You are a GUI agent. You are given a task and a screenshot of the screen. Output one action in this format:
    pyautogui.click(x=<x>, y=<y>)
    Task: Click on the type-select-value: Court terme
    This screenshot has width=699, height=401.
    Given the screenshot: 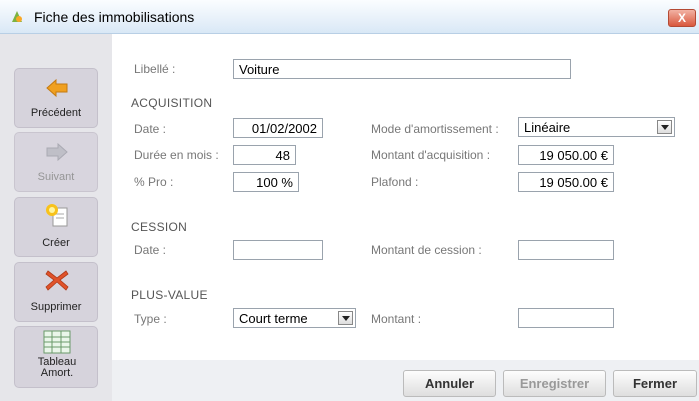 What is the action you would take?
    pyautogui.click(x=273, y=318)
    